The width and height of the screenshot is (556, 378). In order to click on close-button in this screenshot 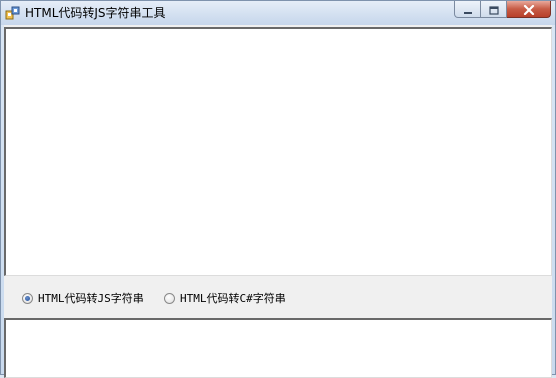, I will do `click(529, 9)`.